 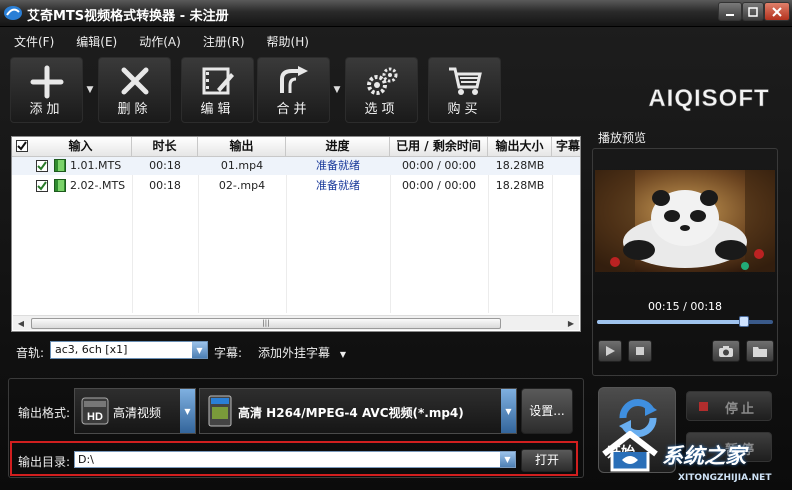 I want to click on menu-bar: 文件(F) 编辑(E) 动作(A) 注册(R) 帮助(H), so click(x=396, y=40).